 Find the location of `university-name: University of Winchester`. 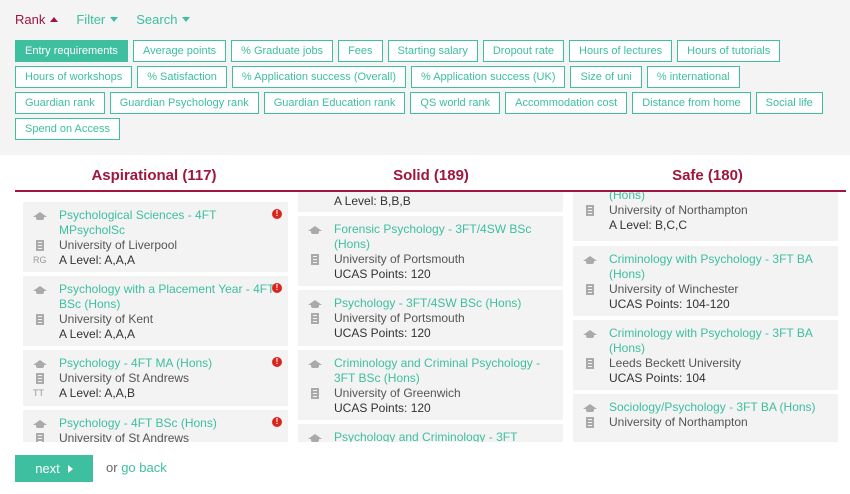

university-name: University of Winchester is located at coordinates (674, 289).